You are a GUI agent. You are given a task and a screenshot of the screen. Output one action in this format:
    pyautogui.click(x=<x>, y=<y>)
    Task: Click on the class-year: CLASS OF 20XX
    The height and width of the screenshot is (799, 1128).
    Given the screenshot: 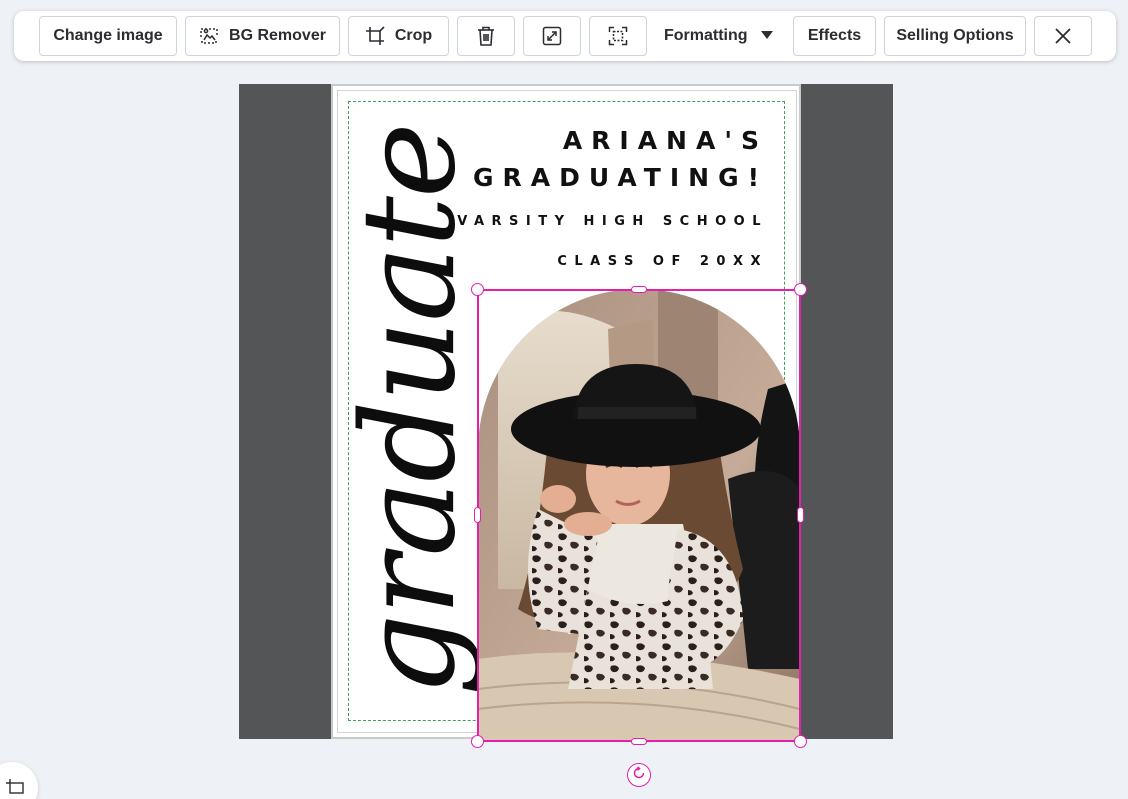 What is the action you would take?
    pyautogui.click(x=662, y=261)
    